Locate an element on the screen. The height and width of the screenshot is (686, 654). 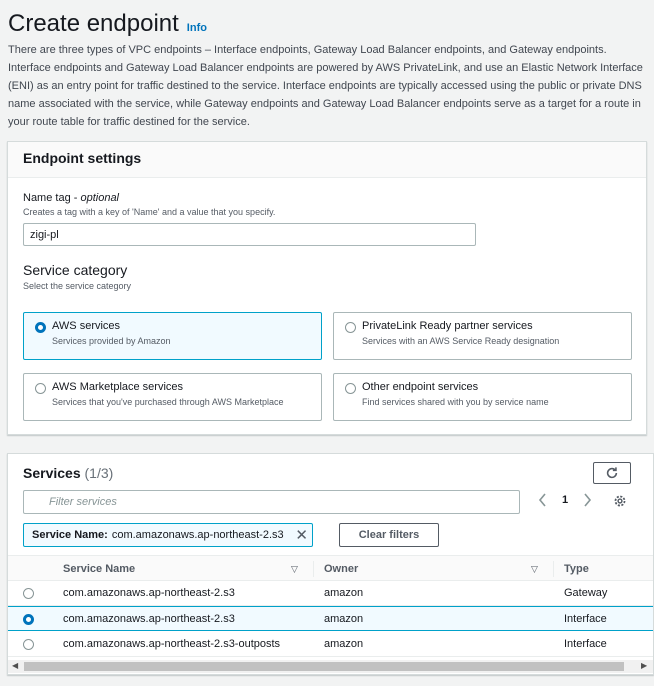
refresh-icon is located at coordinates (612, 473).